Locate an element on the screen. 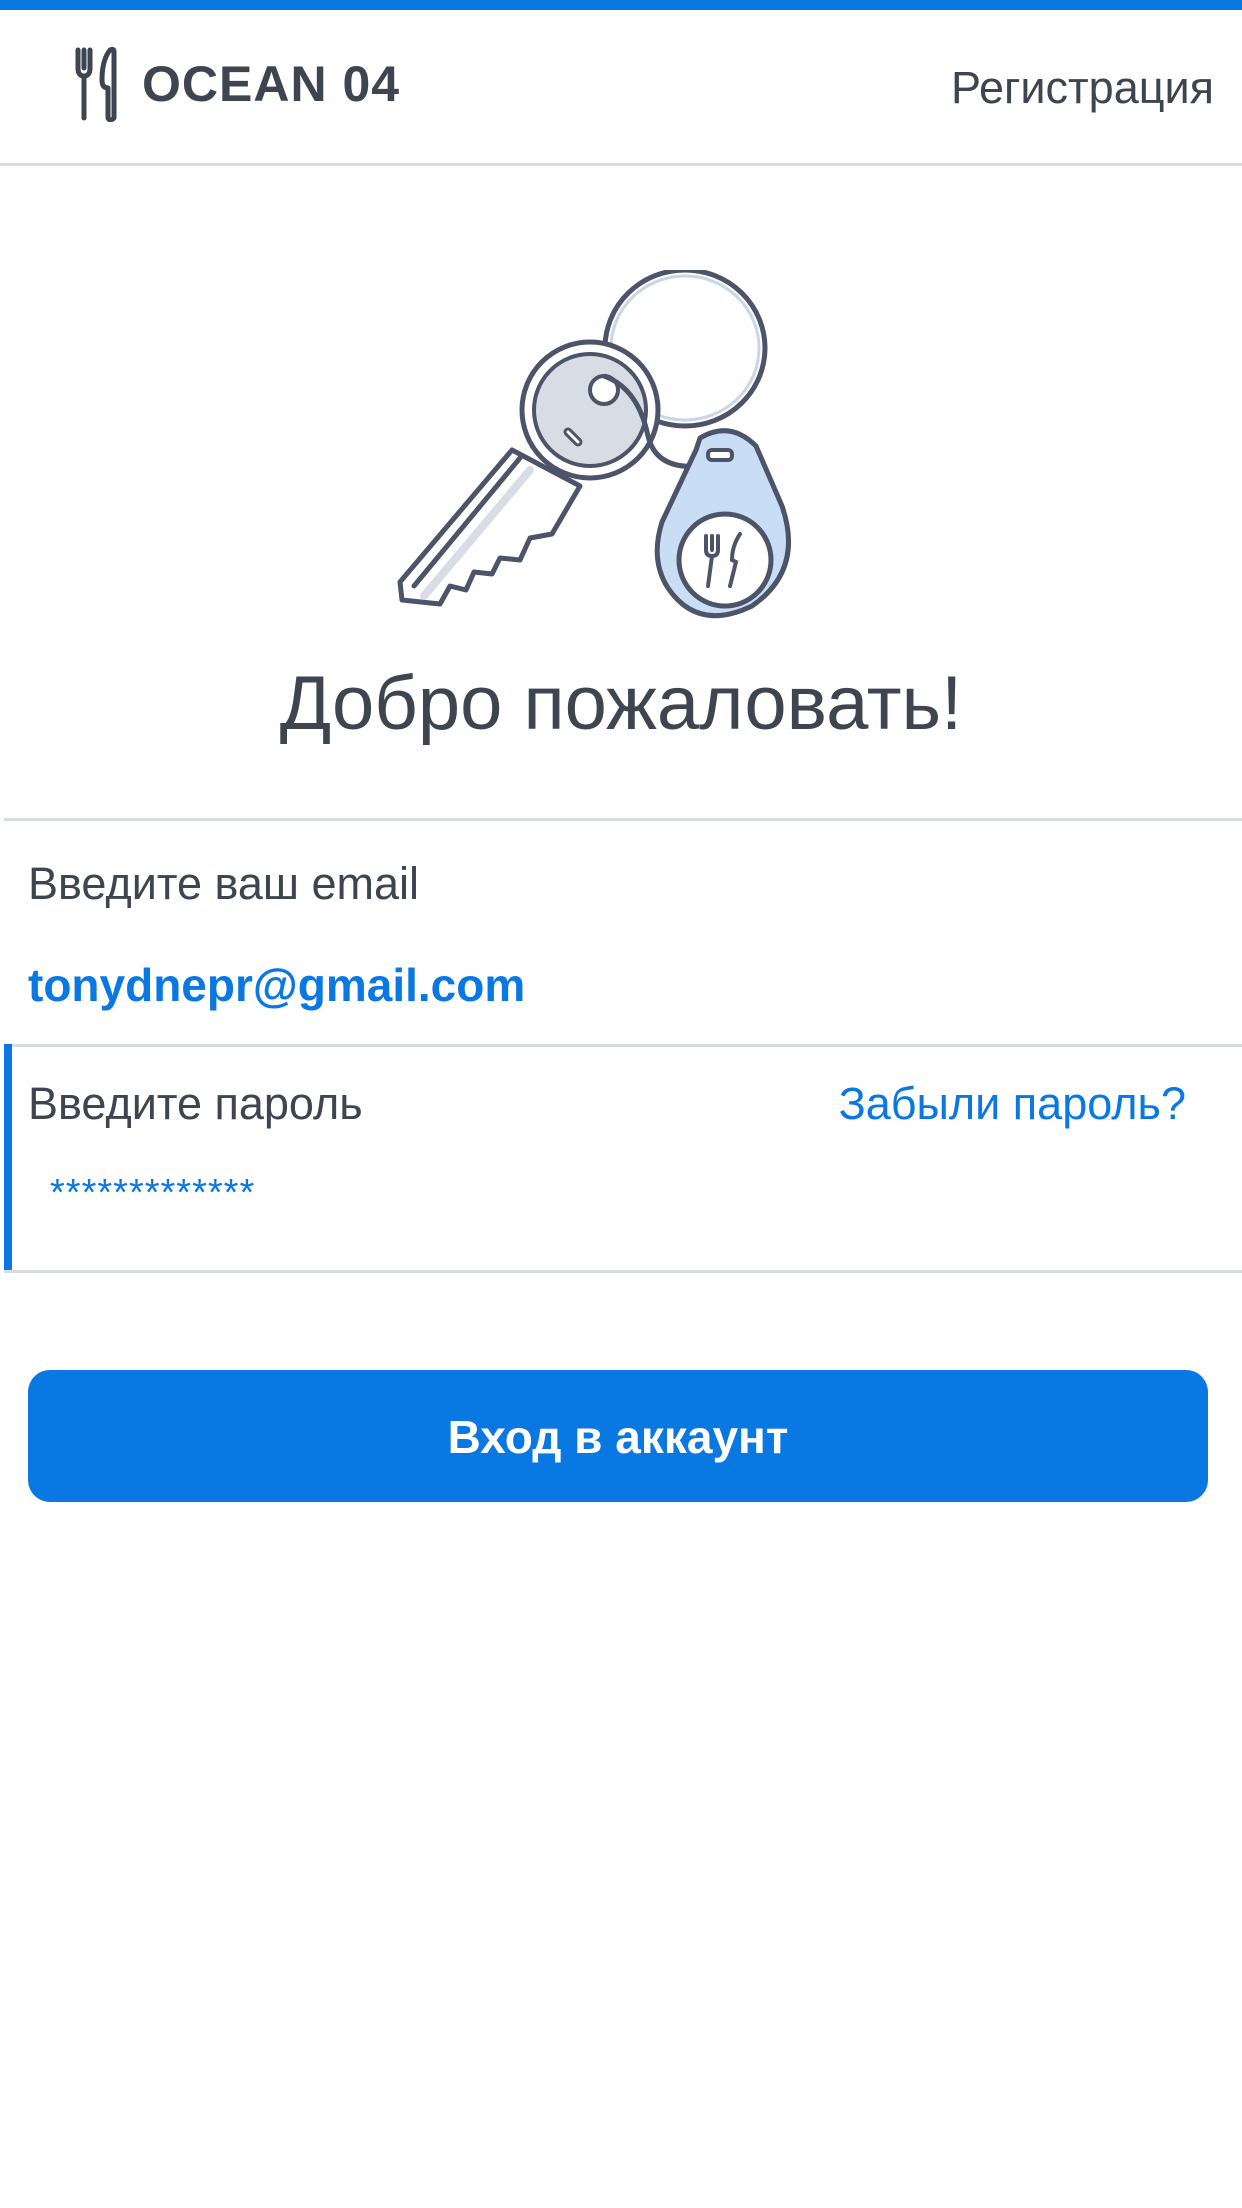 The image size is (1242, 2208). password-label: Введите пароль is located at coordinates (195, 1103).